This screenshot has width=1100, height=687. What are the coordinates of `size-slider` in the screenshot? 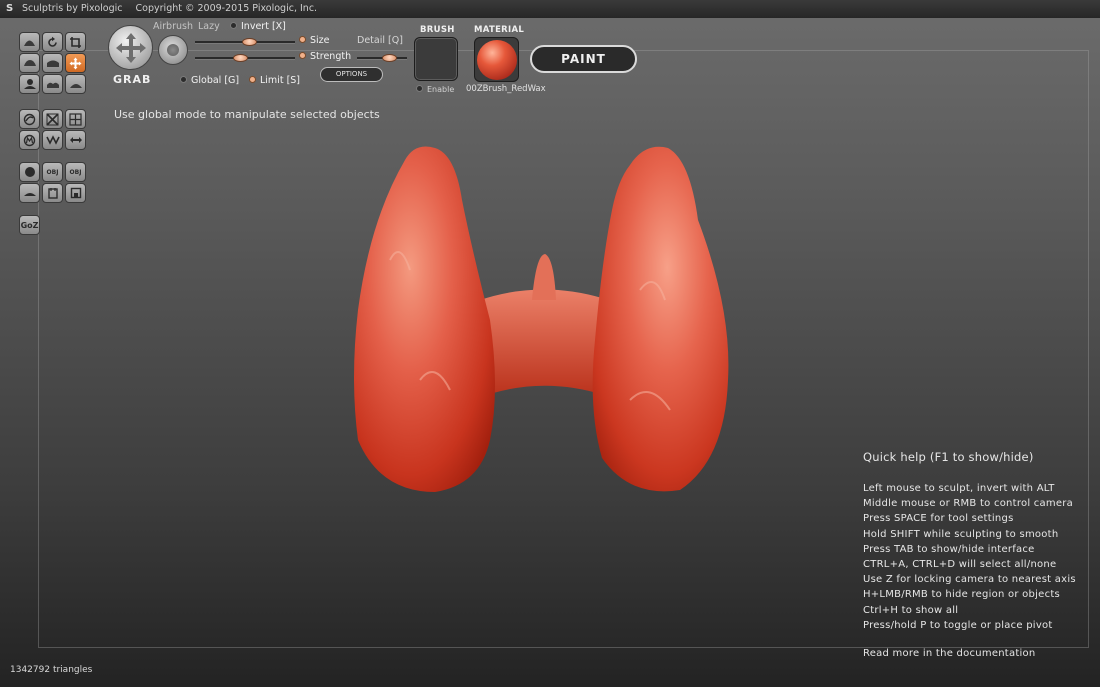 It's located at (245, 42).